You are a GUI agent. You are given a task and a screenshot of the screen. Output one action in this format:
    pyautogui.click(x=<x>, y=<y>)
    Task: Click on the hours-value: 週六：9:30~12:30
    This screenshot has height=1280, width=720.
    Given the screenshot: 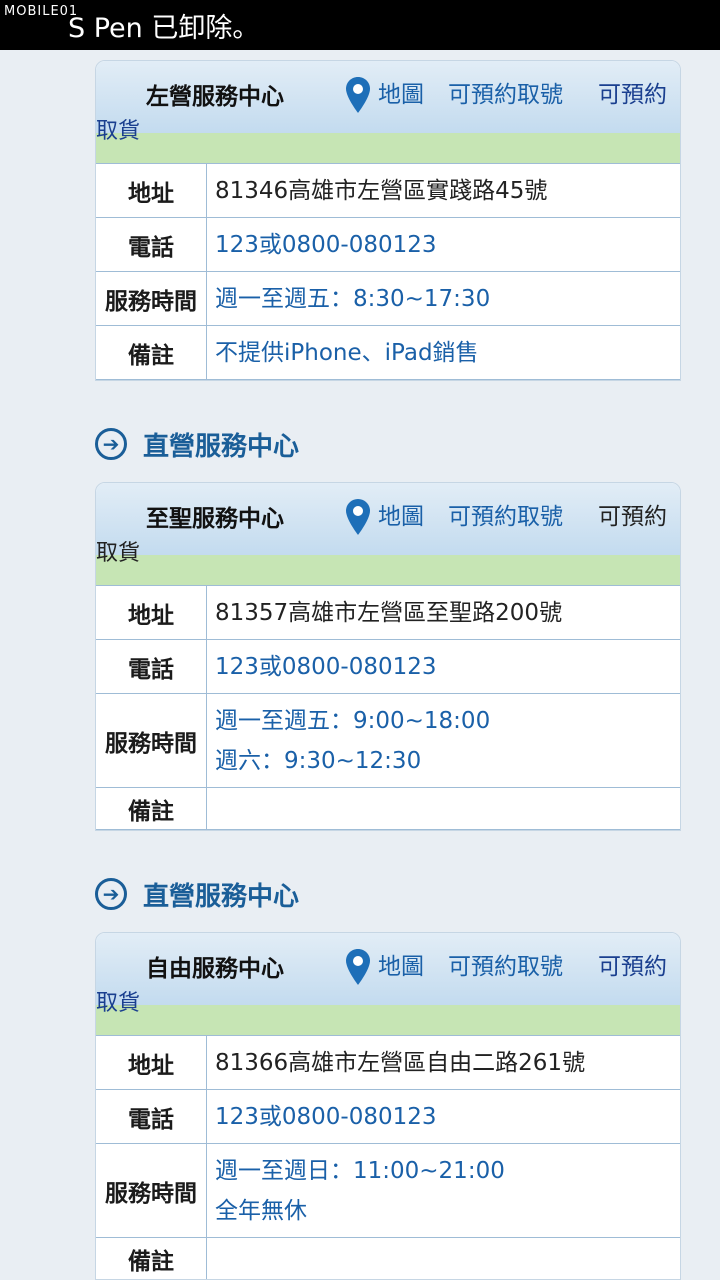 What is the action you would take?
    pyautogui.click(x=318, y=760)
    